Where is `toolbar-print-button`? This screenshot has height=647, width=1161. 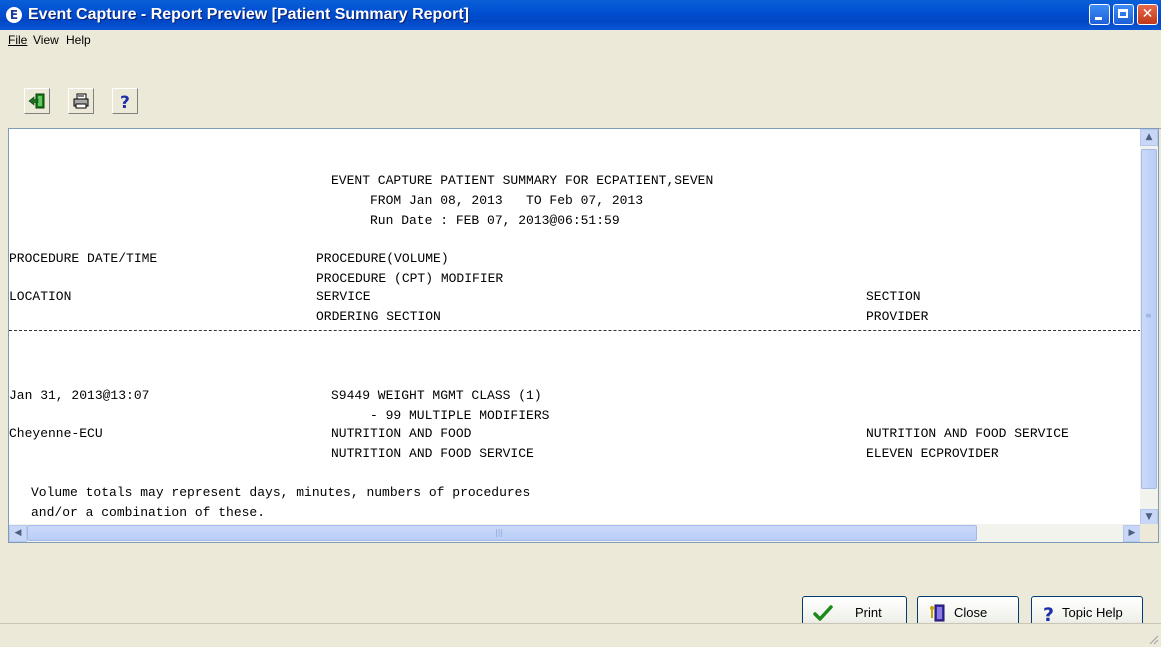 toolbar-print-button is located at coordinates (81, 101).